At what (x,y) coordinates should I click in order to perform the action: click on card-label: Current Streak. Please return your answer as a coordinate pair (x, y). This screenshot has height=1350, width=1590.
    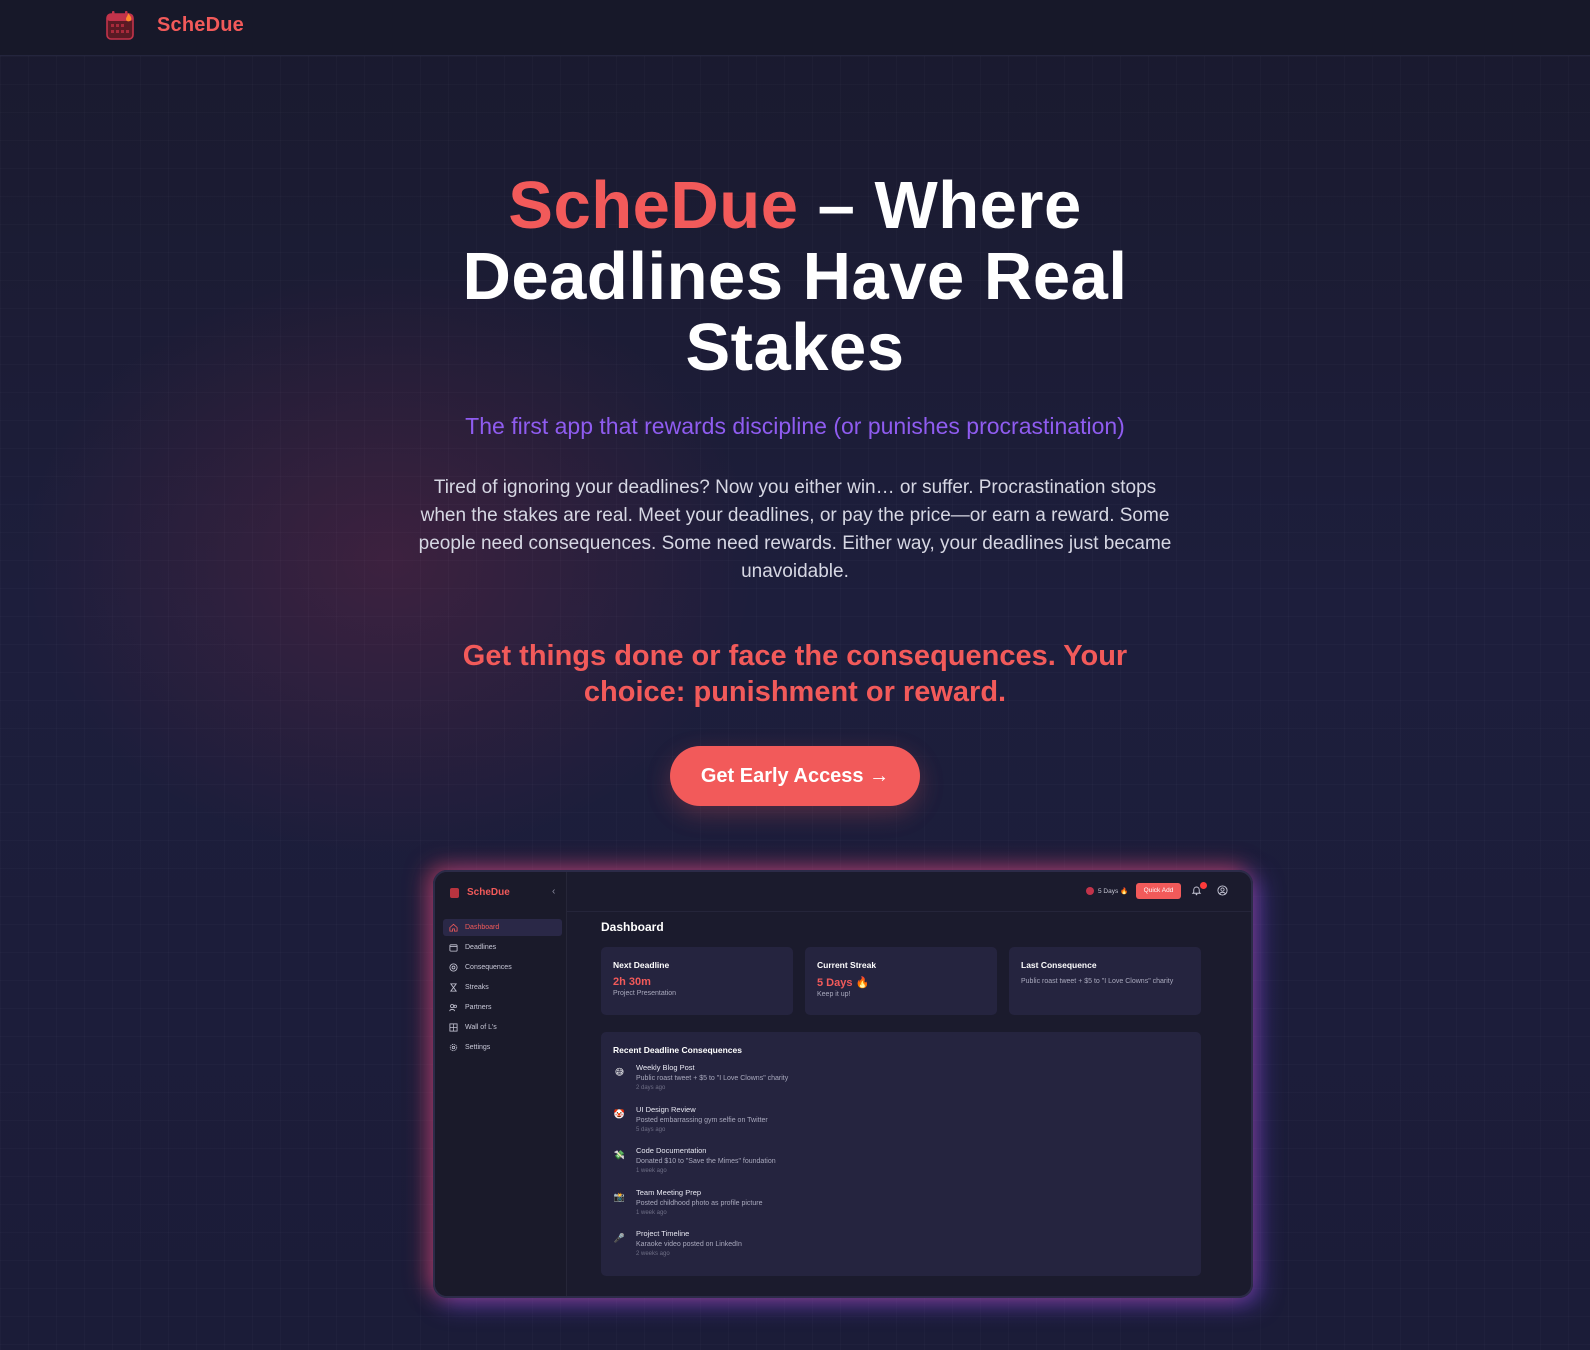
    Looking at the image, I should click on (847, 965).